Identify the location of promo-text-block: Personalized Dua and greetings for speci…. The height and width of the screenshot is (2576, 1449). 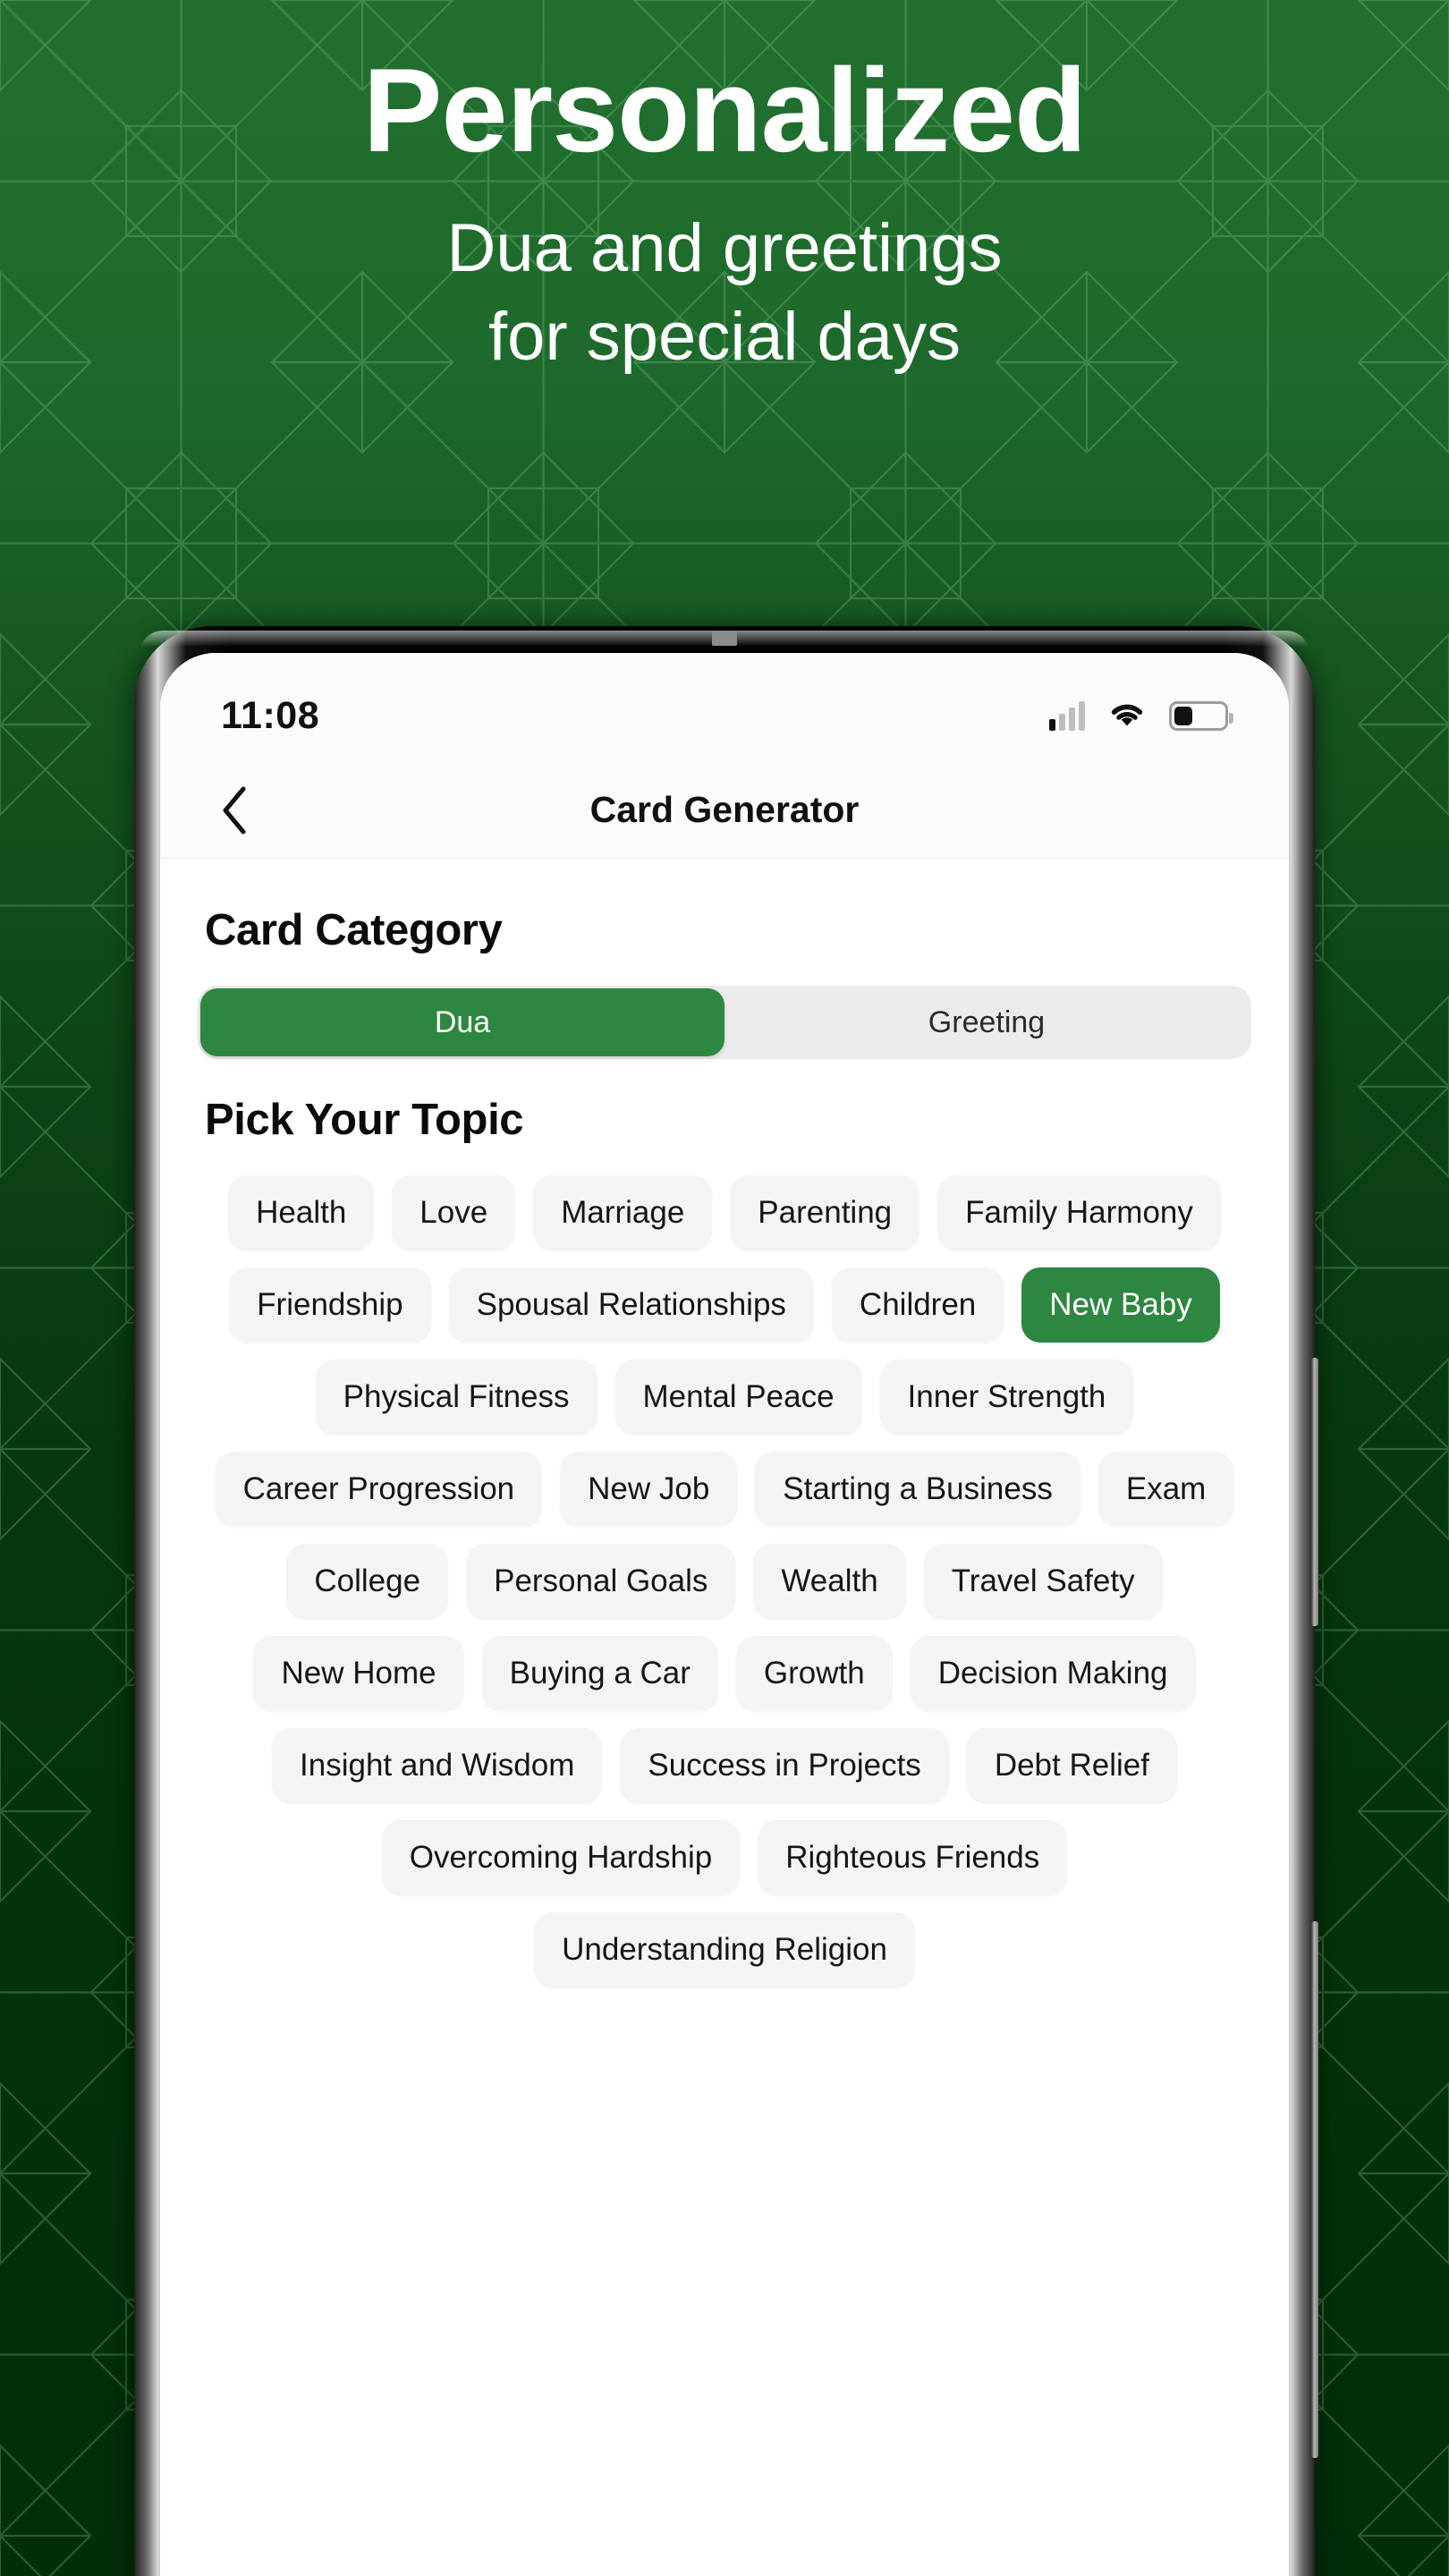
(724, 211).